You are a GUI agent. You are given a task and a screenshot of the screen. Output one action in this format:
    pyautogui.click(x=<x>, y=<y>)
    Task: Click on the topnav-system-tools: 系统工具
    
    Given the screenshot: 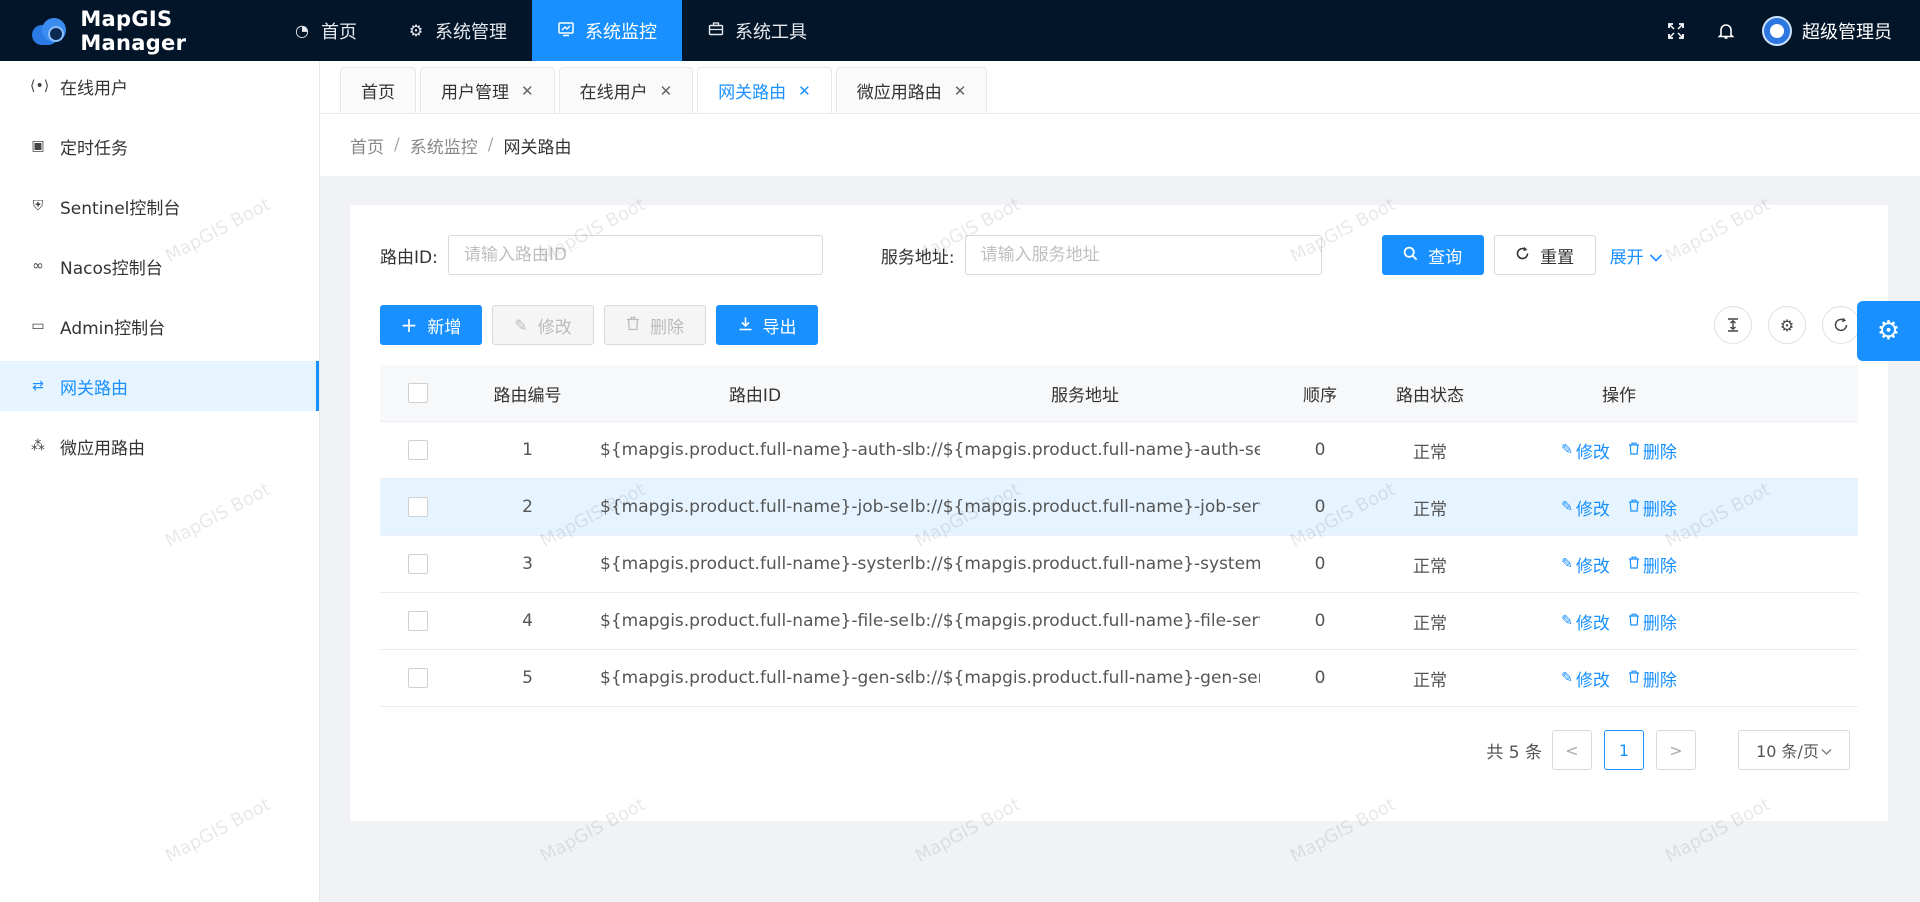 What is the action you would take?
    pyautogui.click(x=757, y=30)
    